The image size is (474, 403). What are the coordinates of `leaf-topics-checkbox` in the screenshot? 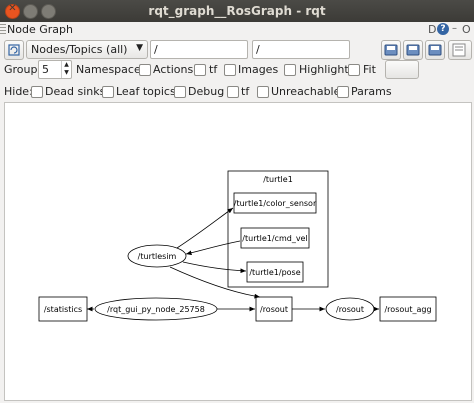 It's located at (108, 92).